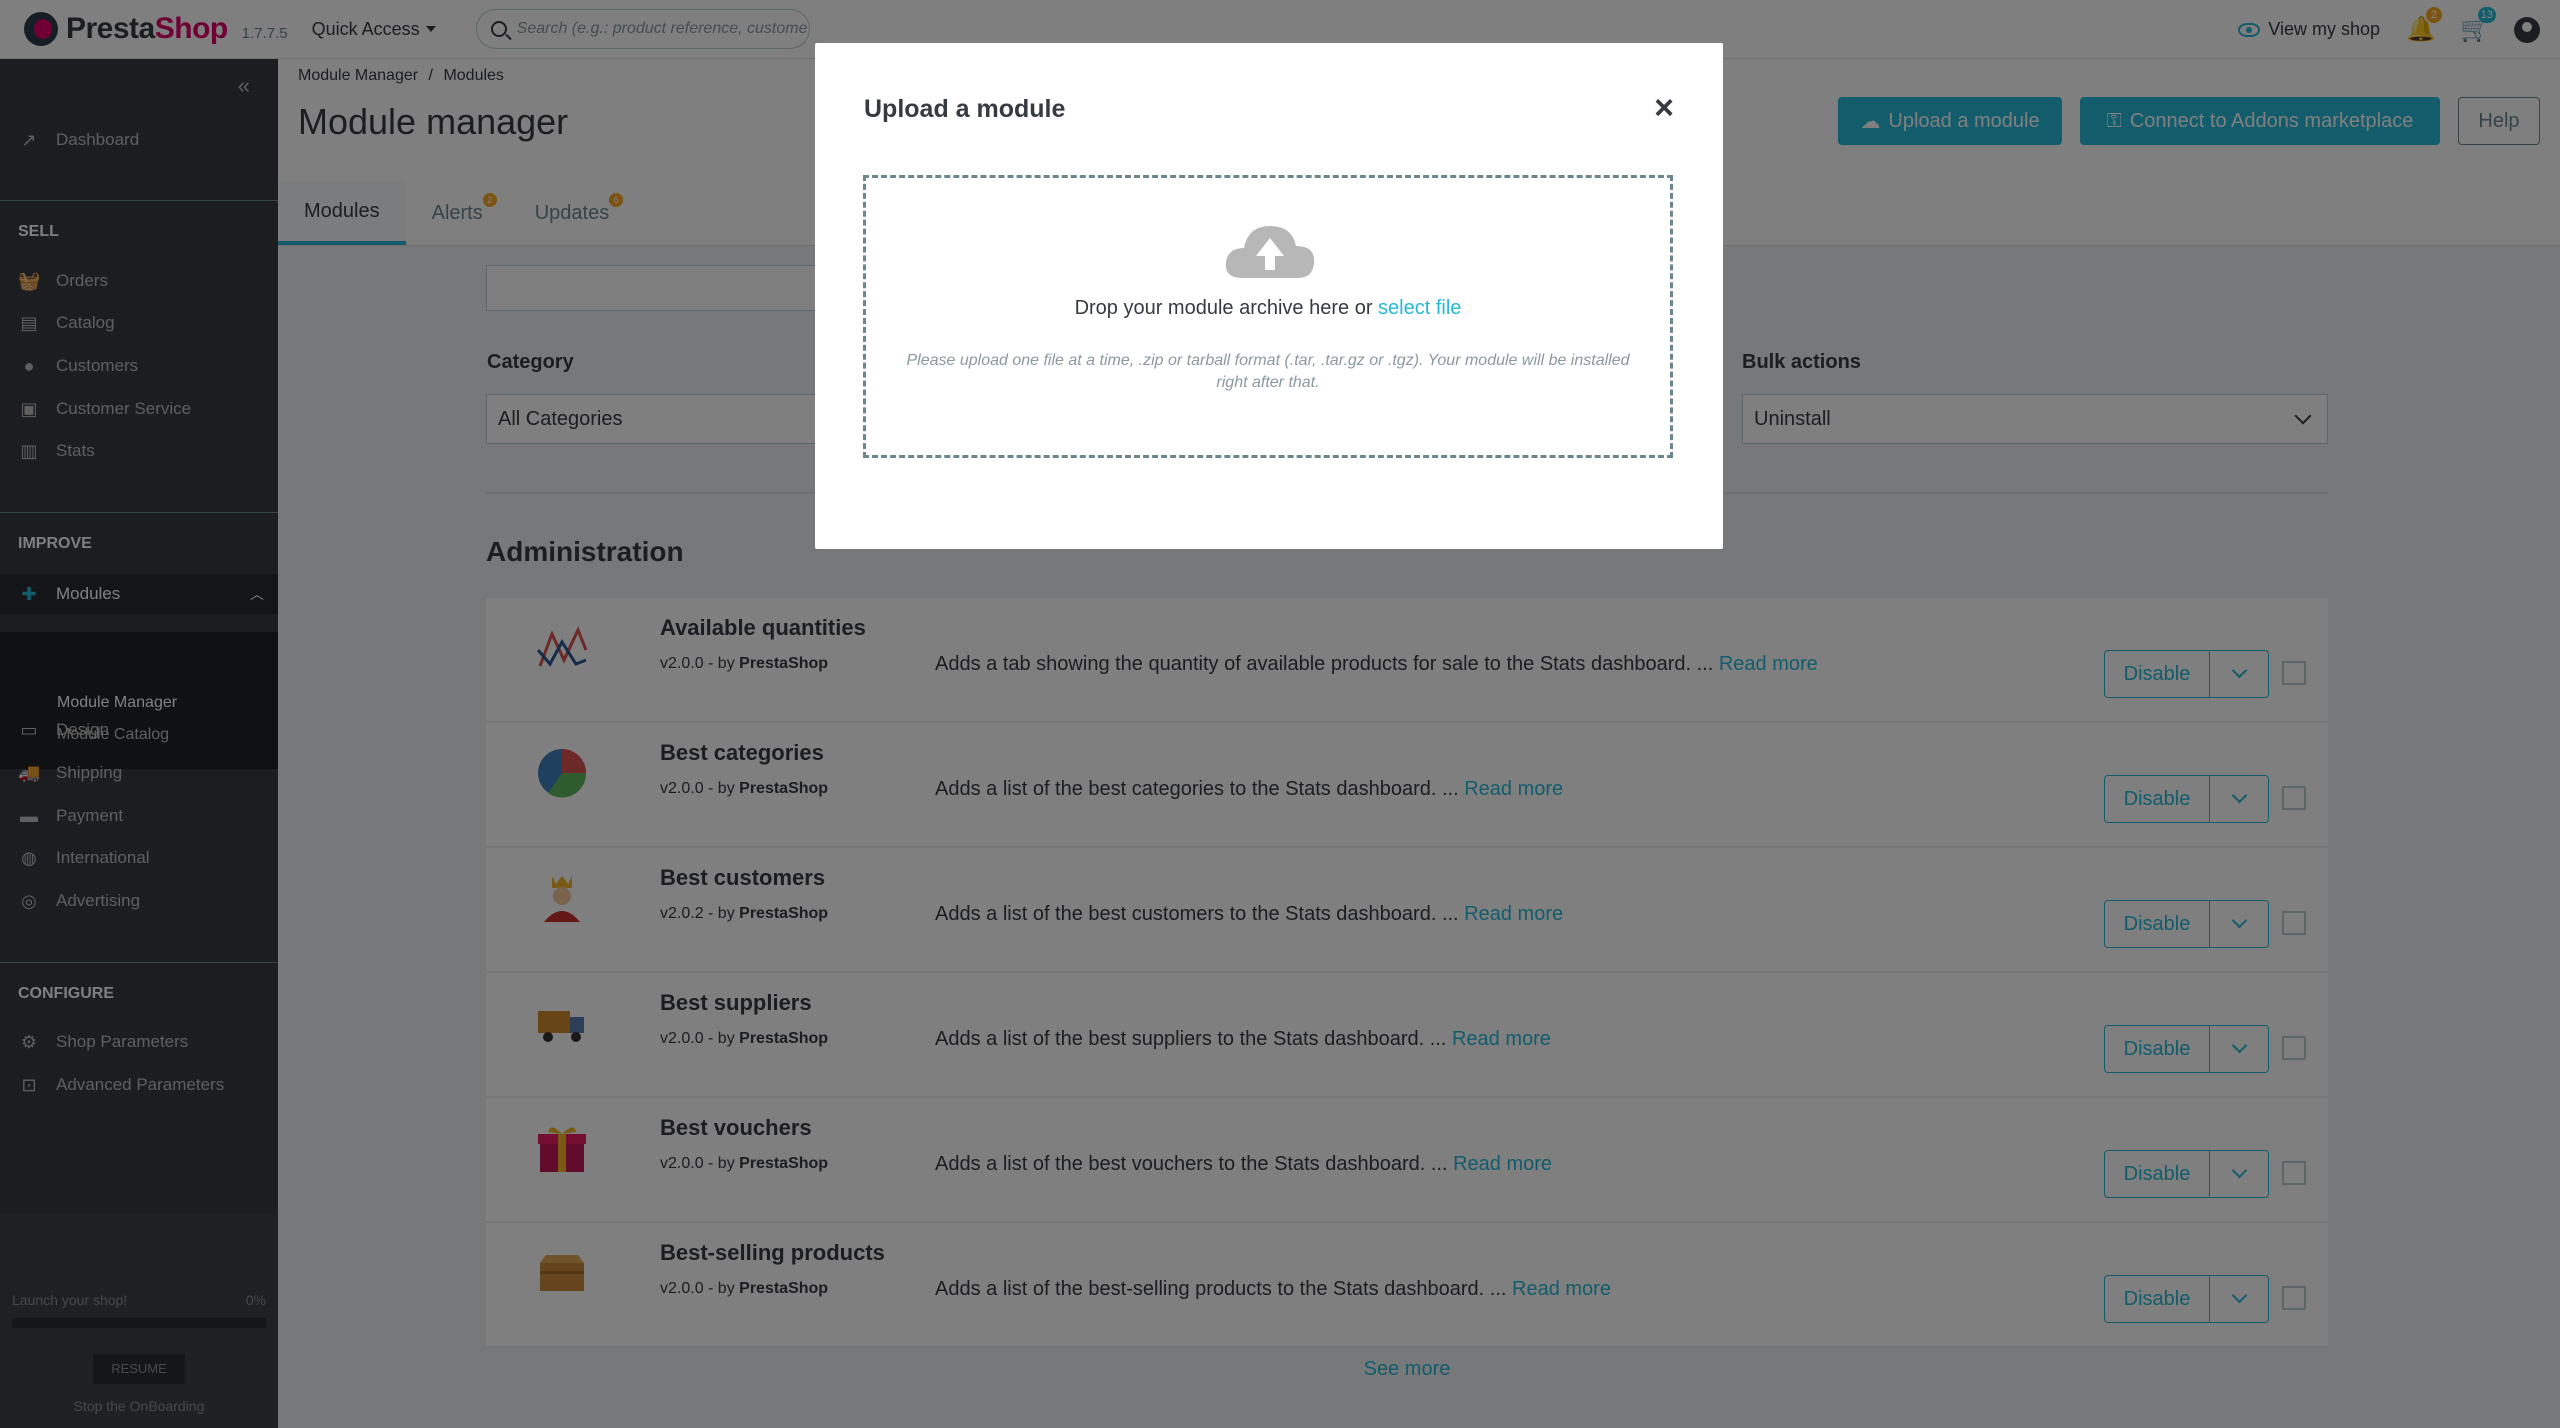  I want to click on cloud-upload-icon, so click(1270, 252).